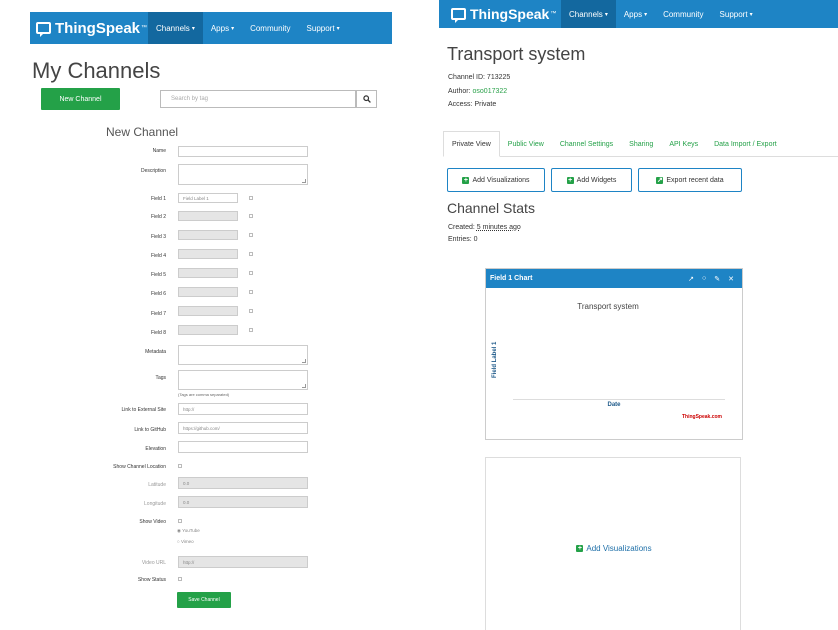 This screenshot has width=838, height=630. I want to click on chart-header: Field 1 Chart ↗ ○ ✎ ✕, so click(614, 278).